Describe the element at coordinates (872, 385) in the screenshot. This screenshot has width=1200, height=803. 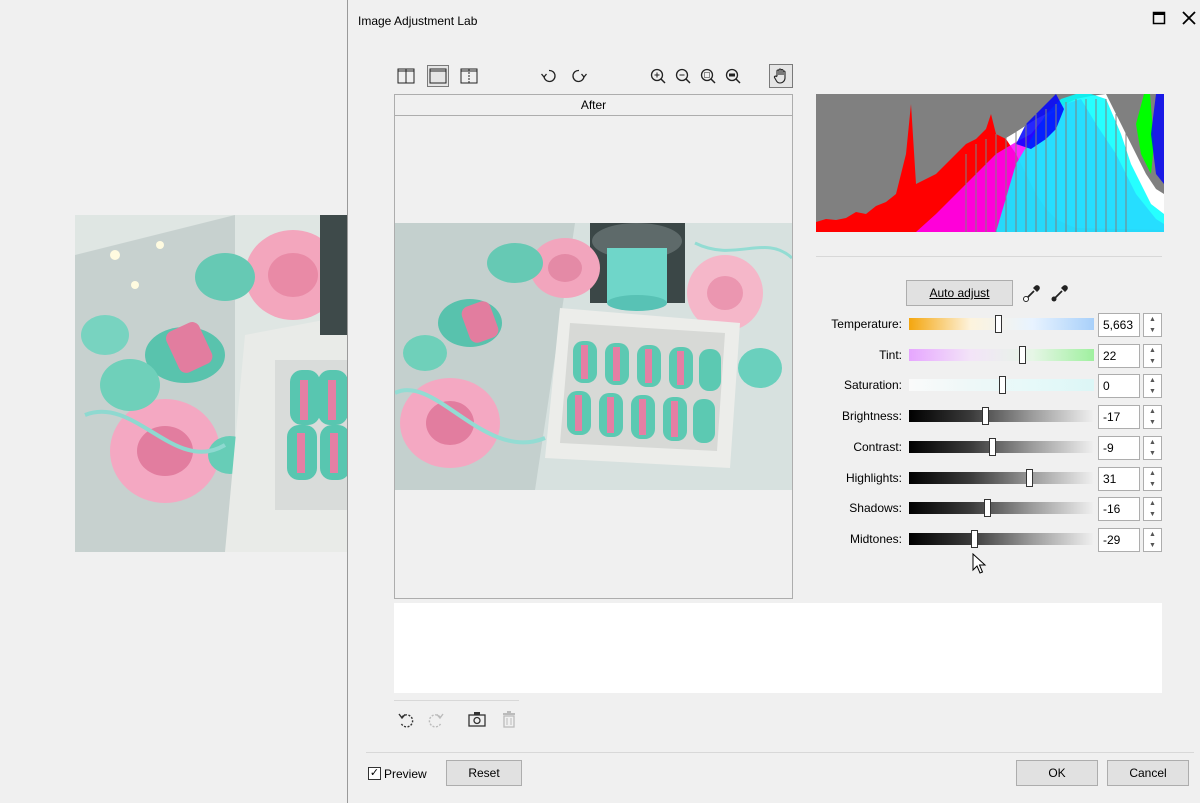
I see `saturation-label: Saturation:` at that location.